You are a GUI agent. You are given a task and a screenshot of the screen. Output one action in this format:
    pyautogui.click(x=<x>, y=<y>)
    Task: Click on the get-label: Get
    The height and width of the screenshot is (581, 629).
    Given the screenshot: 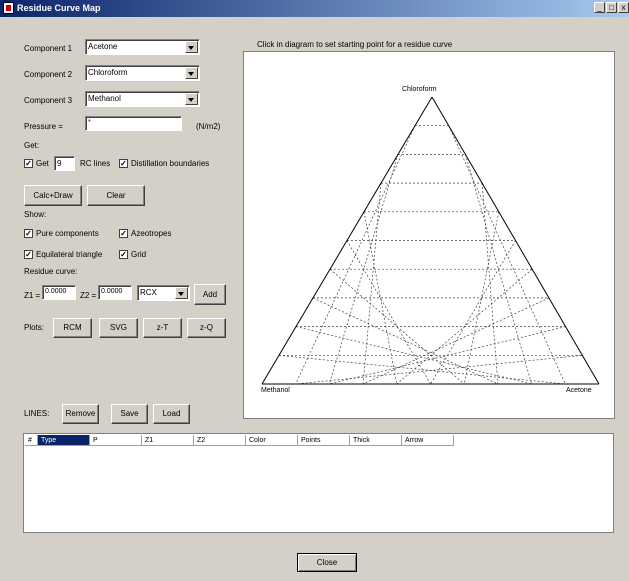 What is the action you would take?
    pyautogui.click(x=42, y=163)
    